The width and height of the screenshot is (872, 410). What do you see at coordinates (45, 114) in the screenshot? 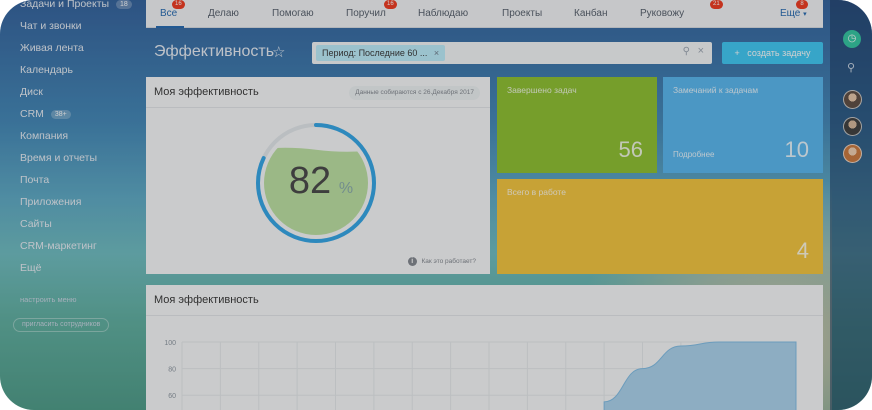
I see `sidebar-item-crm: CRM 38+` at bounding box center [45, 114].